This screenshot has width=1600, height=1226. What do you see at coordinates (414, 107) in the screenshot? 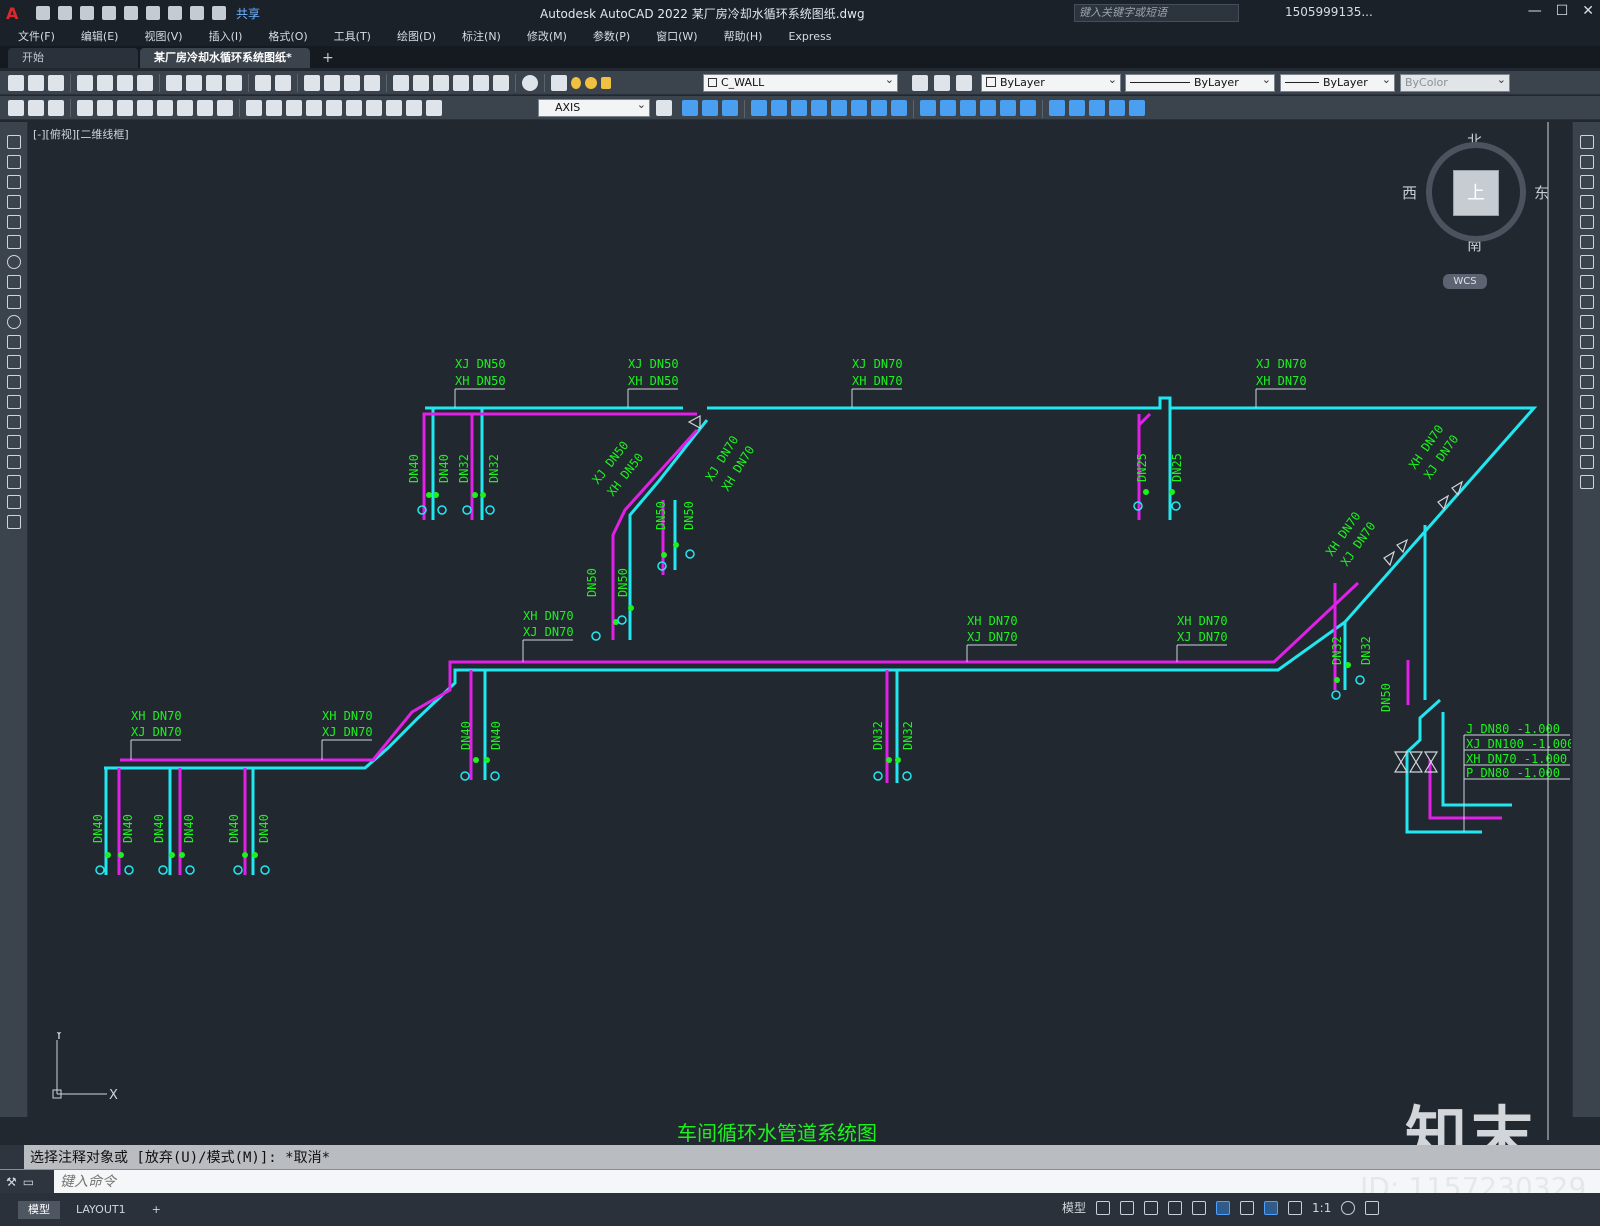
I see `jogged-linear-icon` at bounding box center [414, 107].